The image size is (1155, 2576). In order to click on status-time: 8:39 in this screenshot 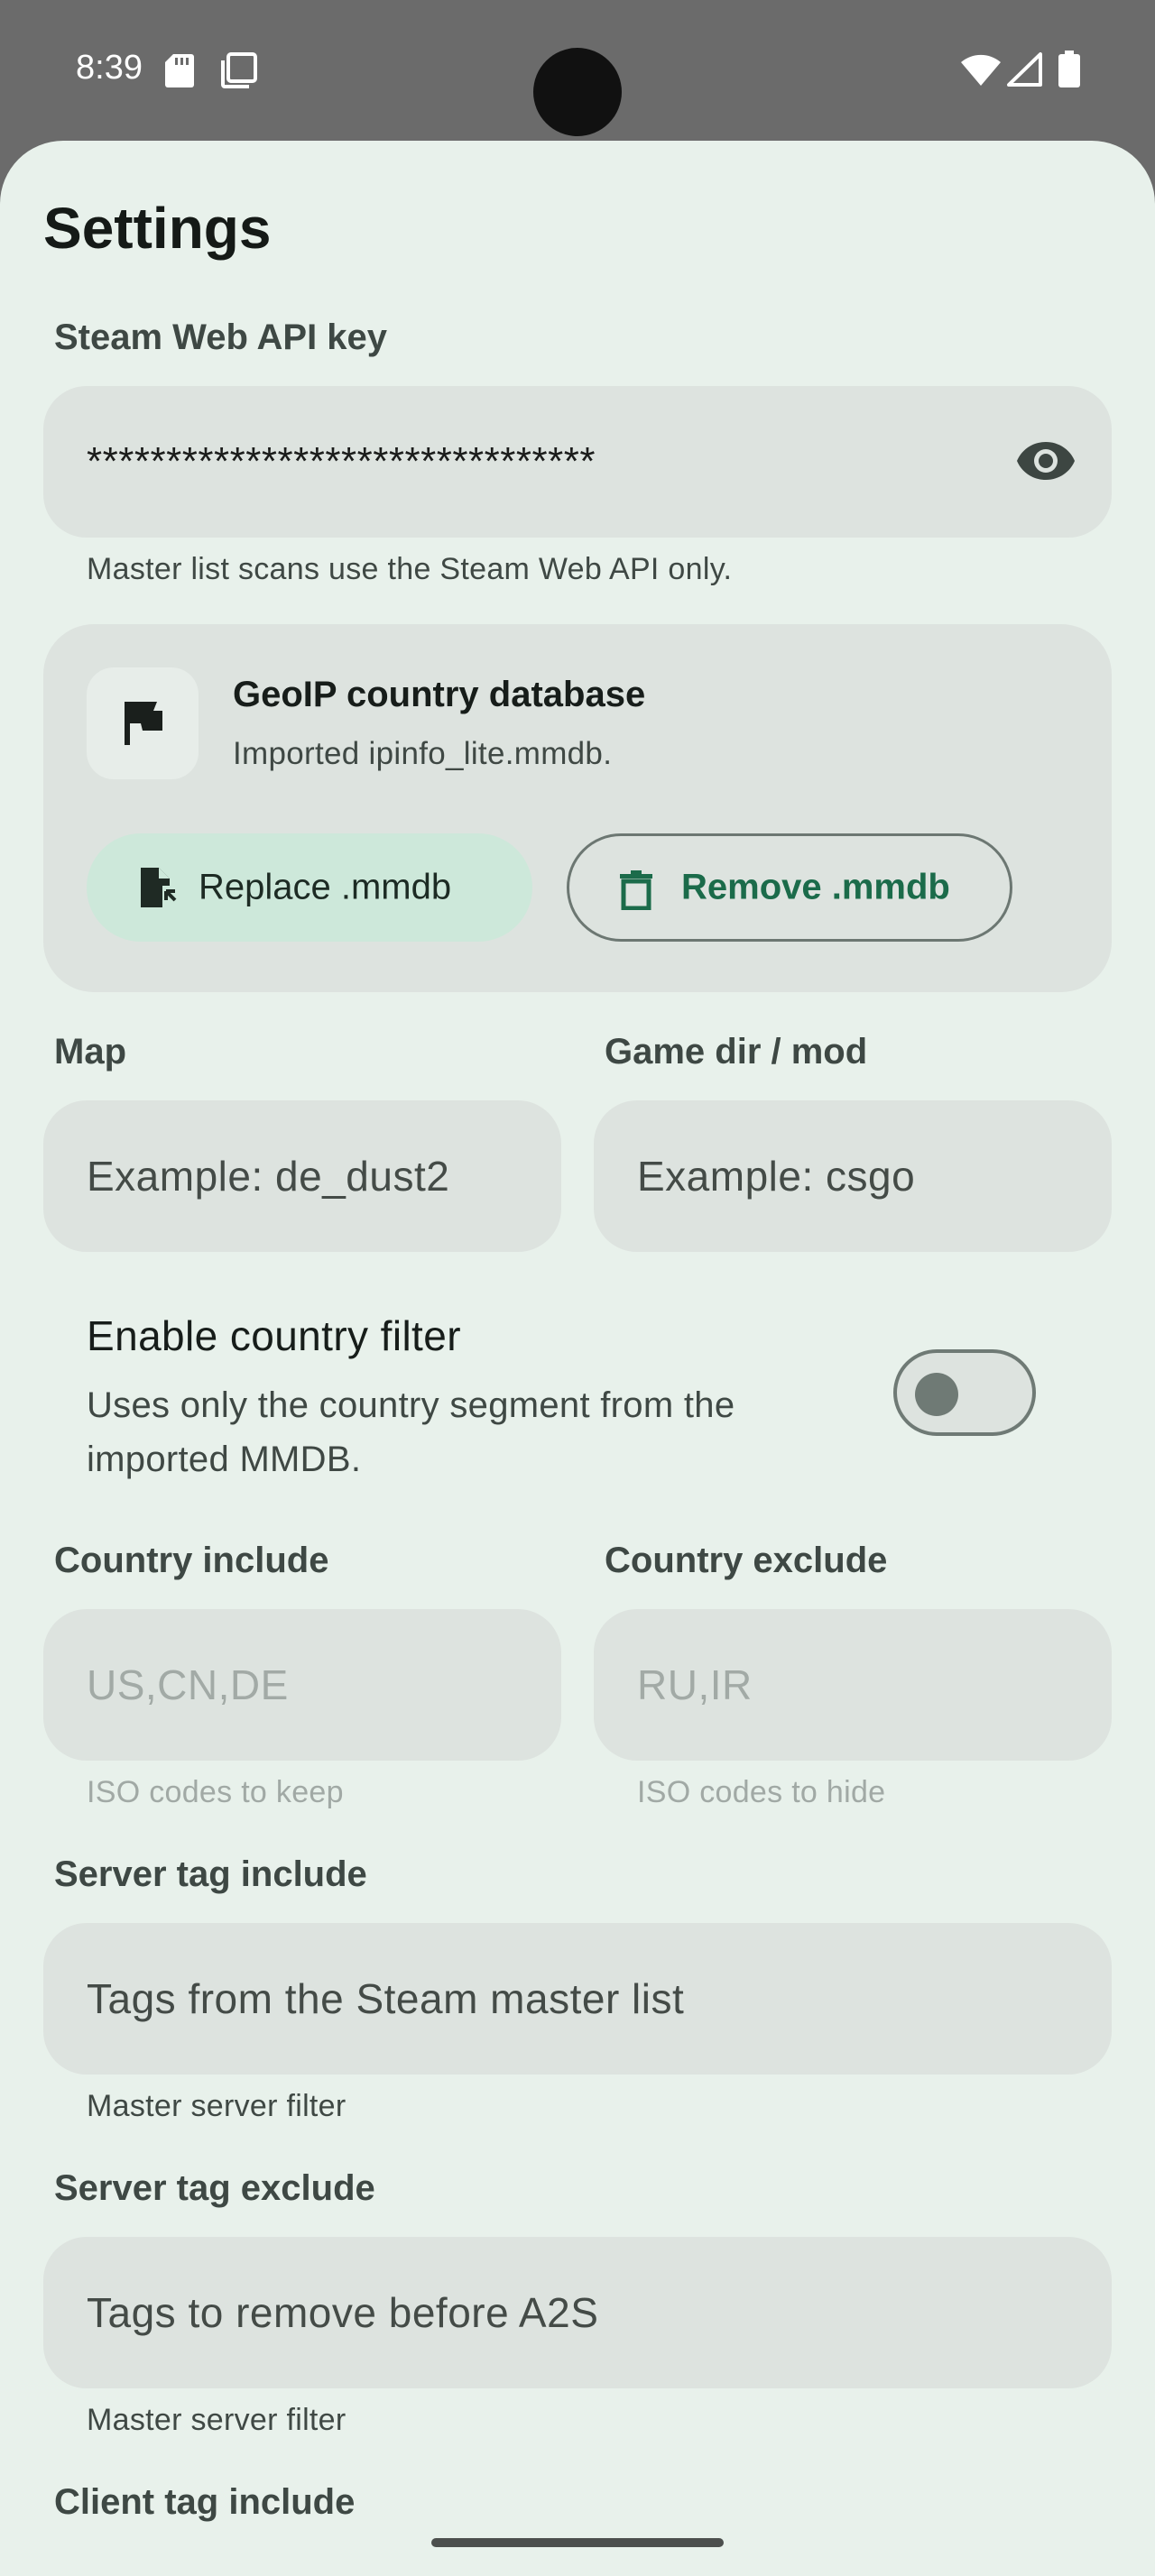, I will do `click(109, 68)`.